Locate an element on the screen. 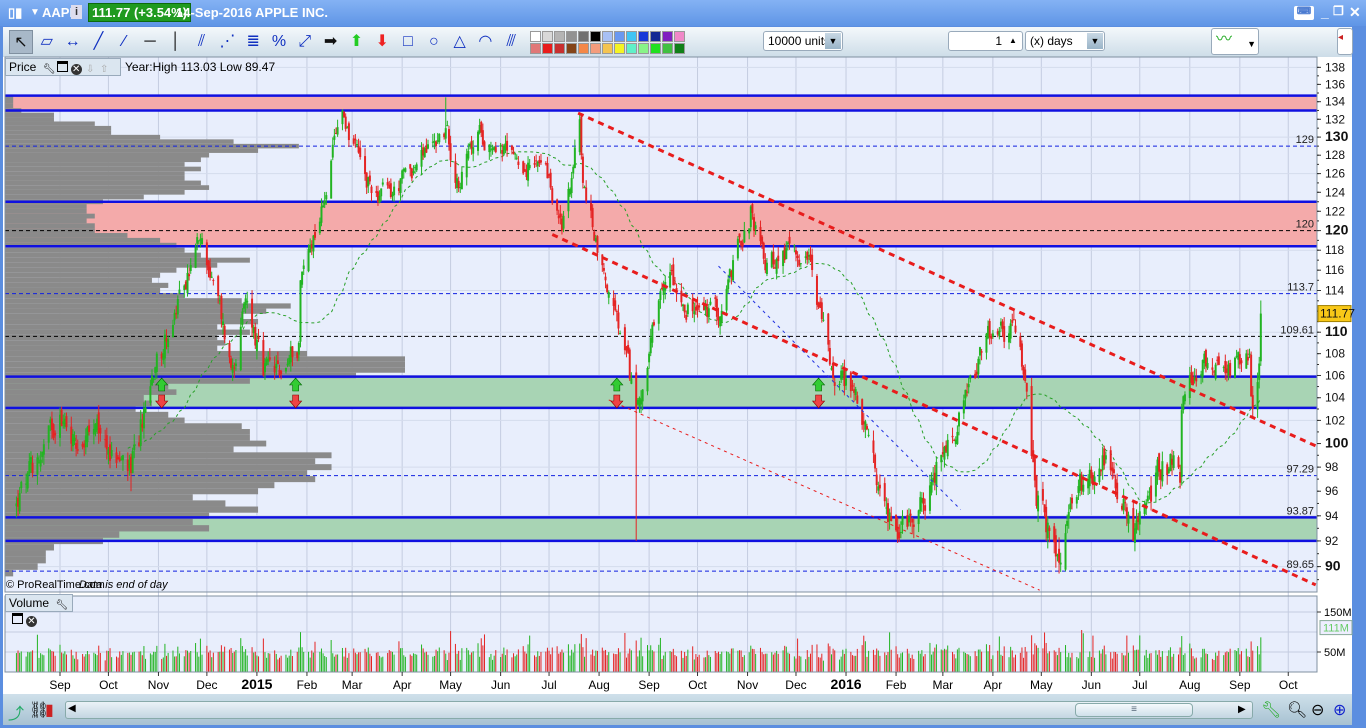 The image size is (1366, 728). x-tick-label: Oct is located at coordinates (1288, 685).